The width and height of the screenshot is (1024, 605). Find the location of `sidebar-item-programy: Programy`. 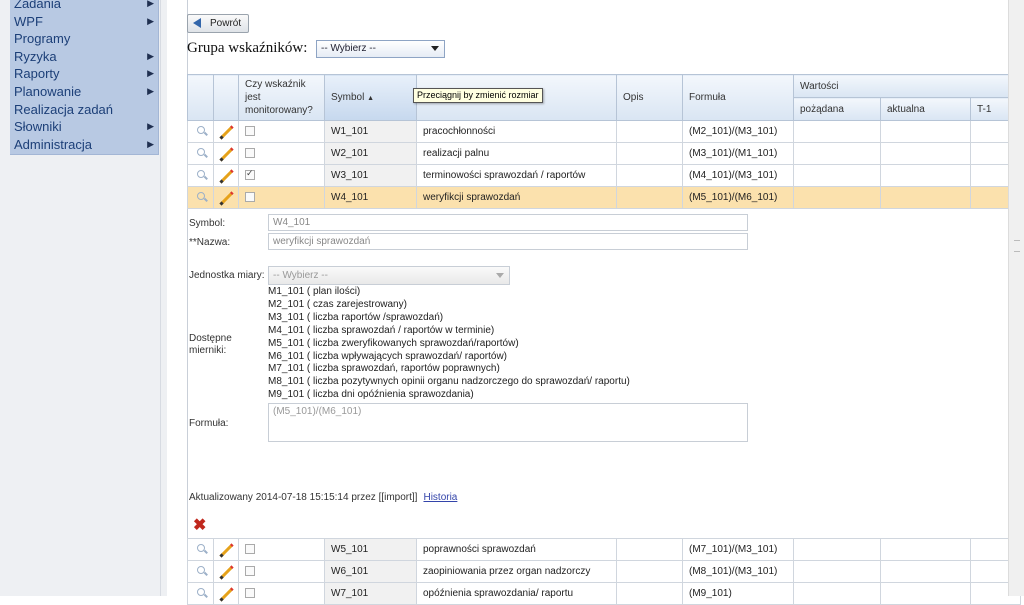

sidebar-item-programy: Programy is located at coordinates (84, 39).